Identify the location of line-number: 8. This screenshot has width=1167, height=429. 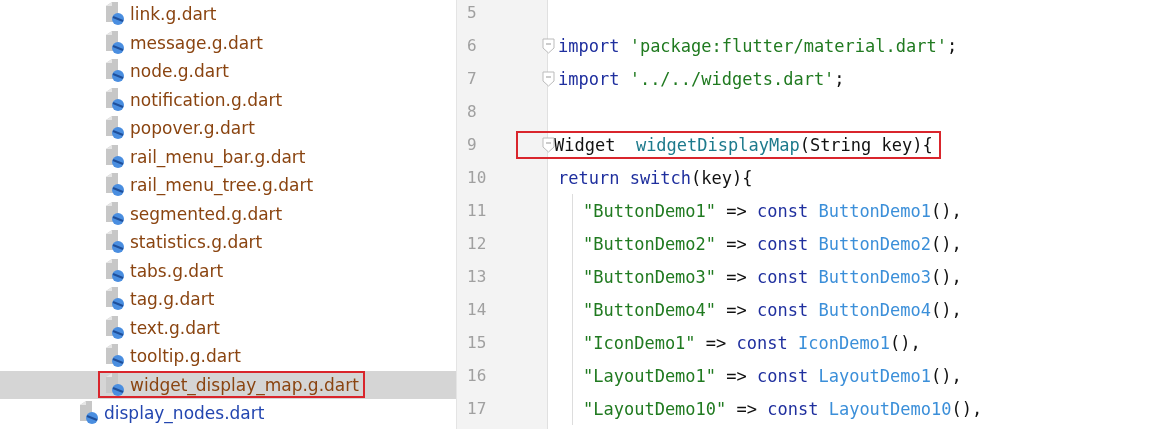
(472, 112).